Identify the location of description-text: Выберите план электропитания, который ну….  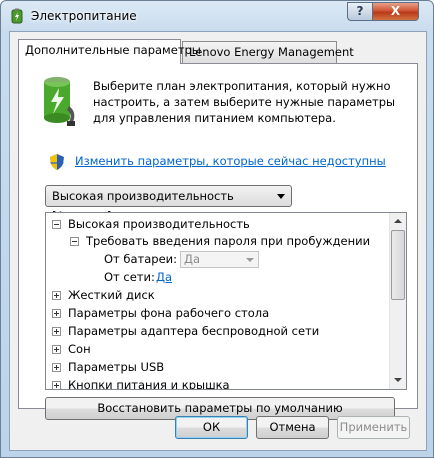
(244, 102).